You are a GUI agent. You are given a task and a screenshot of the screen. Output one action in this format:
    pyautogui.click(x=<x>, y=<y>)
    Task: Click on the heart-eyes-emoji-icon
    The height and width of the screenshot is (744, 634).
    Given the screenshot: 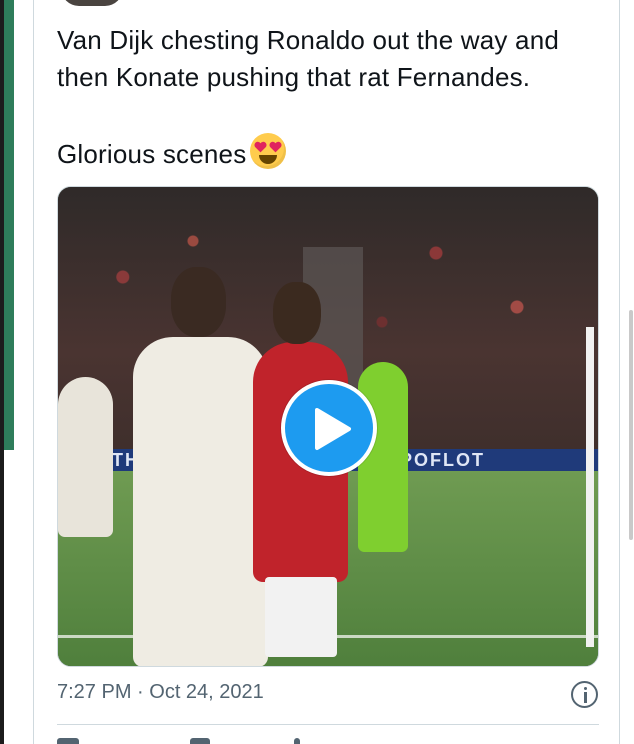 What is the action you would take?
    pyautogui.click(x=268, y=151)
    